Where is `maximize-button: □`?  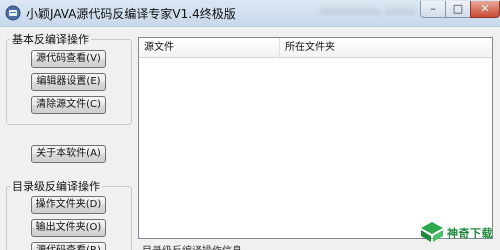 maximize-button: □ is located at coordinates (458, 9).